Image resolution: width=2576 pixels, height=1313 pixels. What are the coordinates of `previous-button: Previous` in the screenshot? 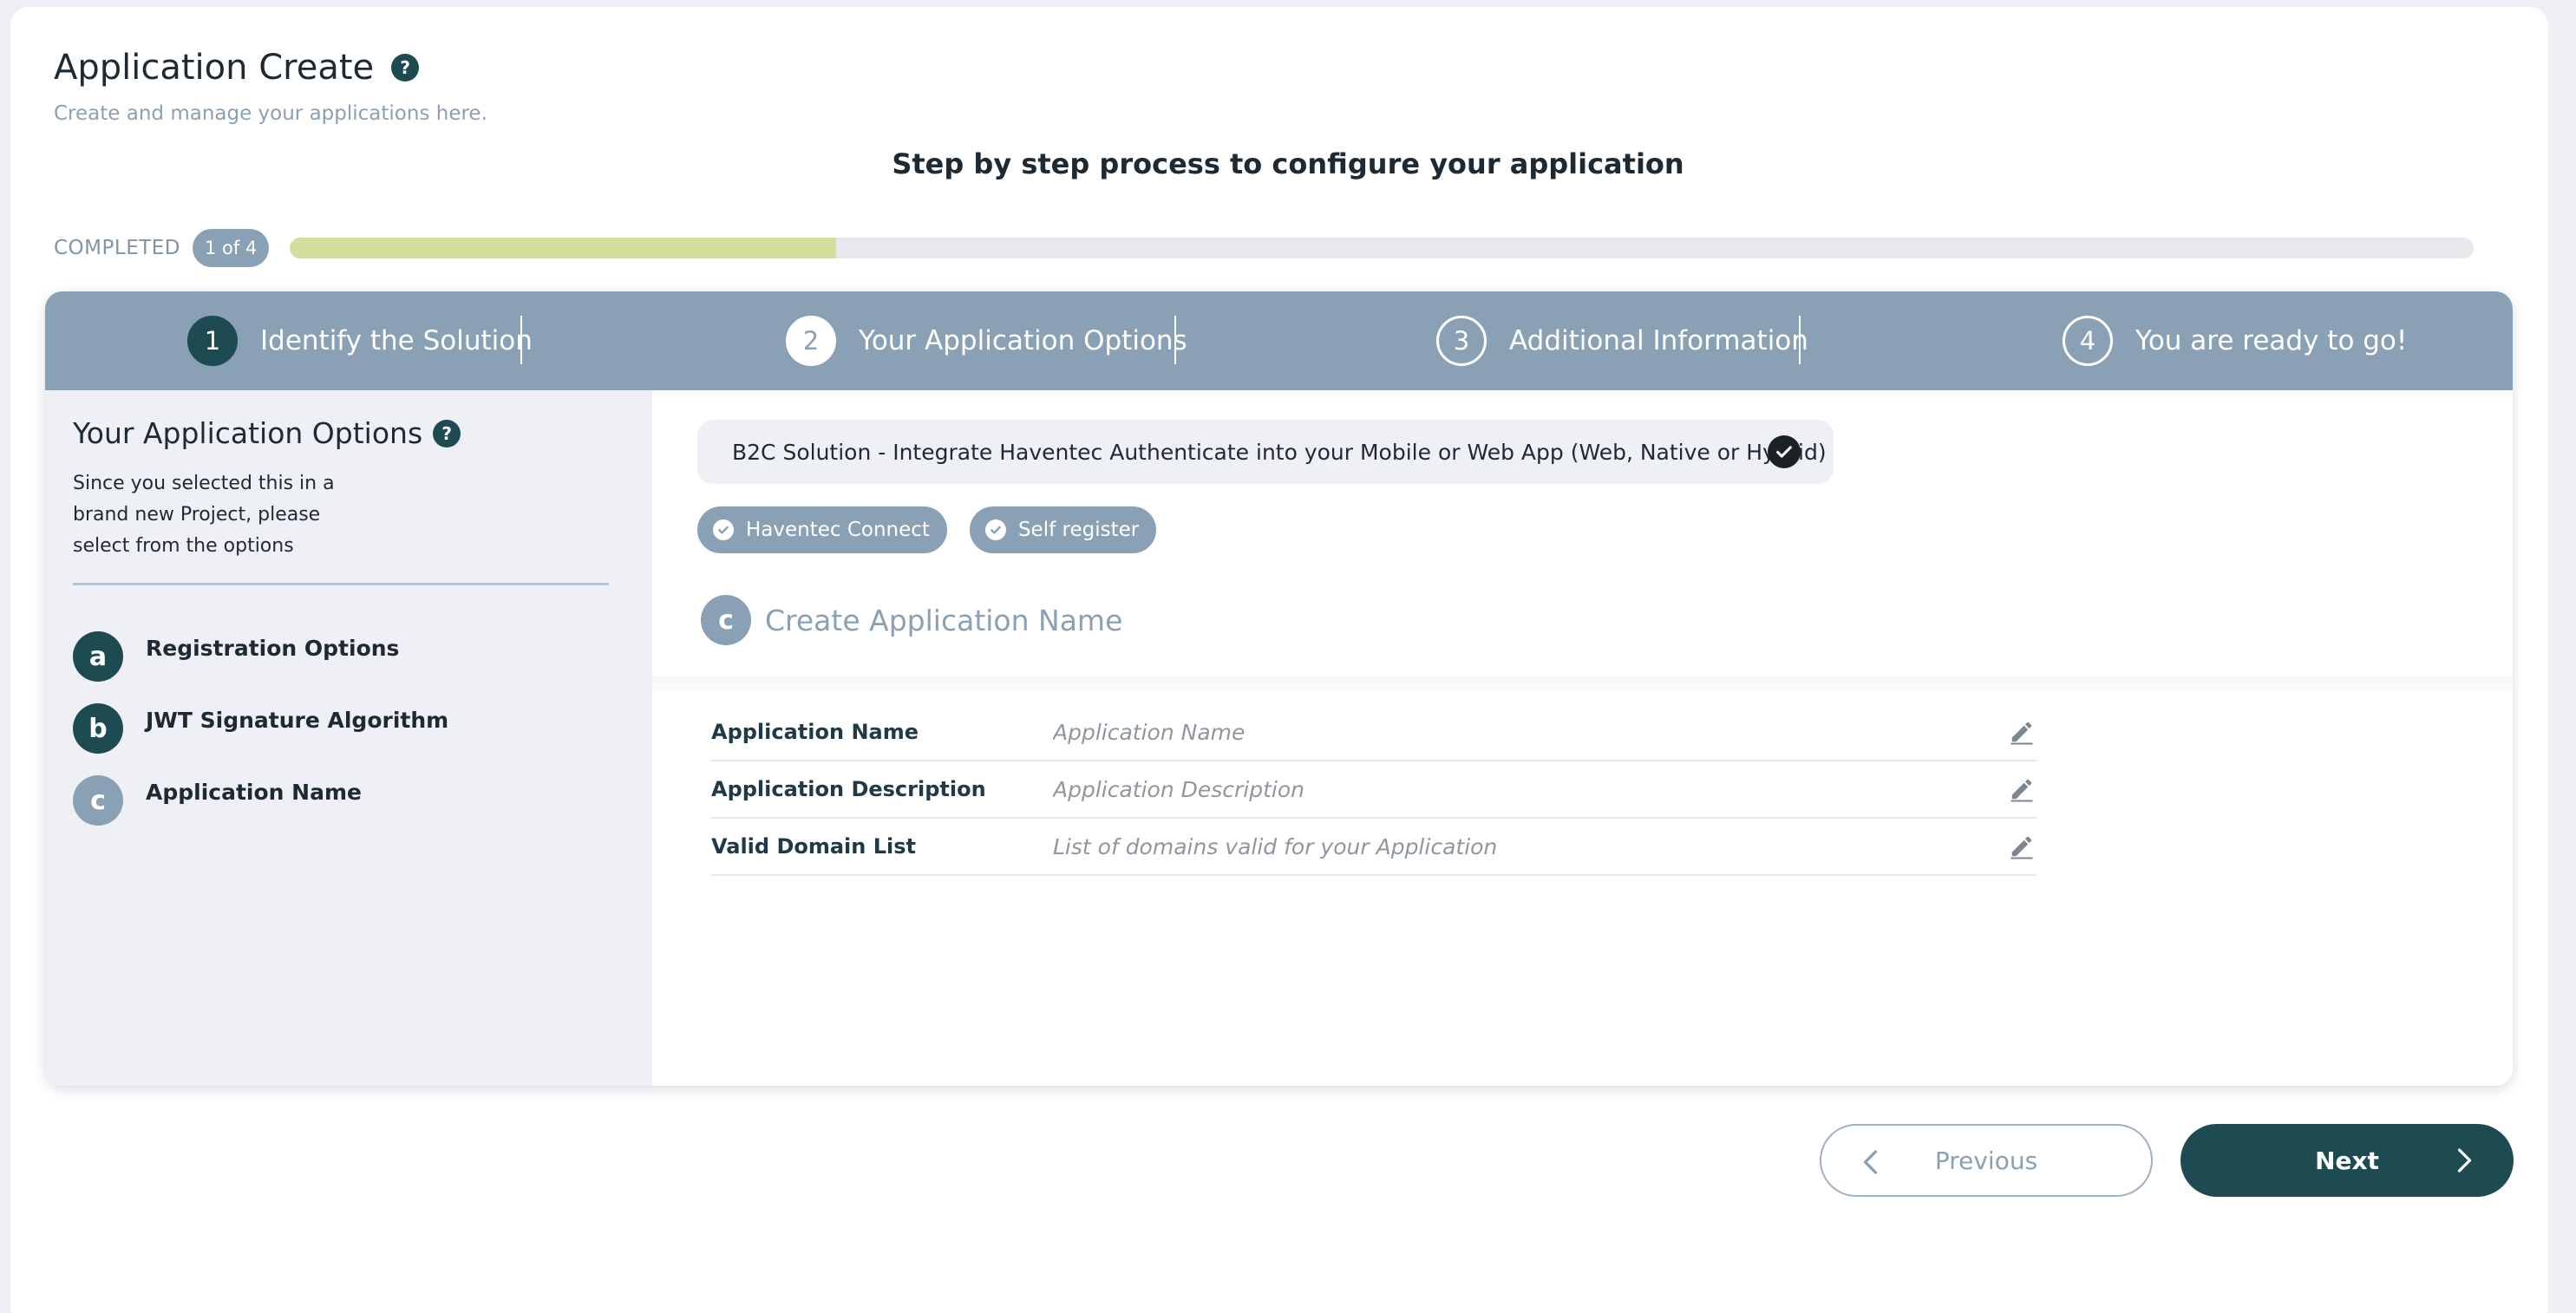 It's located at (1986, 1160).